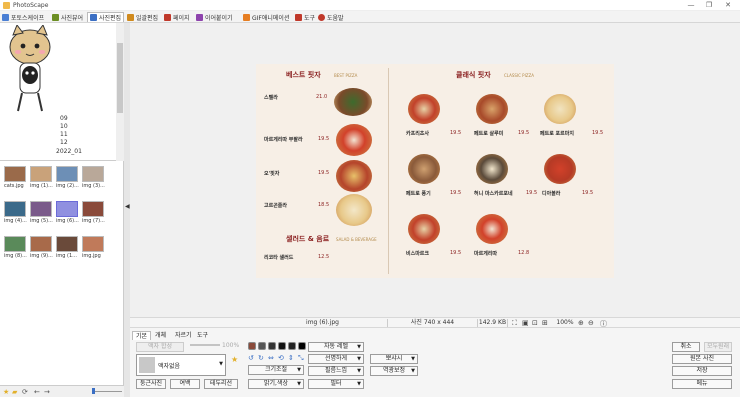 The height and width of the screenshot is (397, 740). Describe the element at coordinates (728, 5) in the screenshot. I see `close-button: ✕` at that location.